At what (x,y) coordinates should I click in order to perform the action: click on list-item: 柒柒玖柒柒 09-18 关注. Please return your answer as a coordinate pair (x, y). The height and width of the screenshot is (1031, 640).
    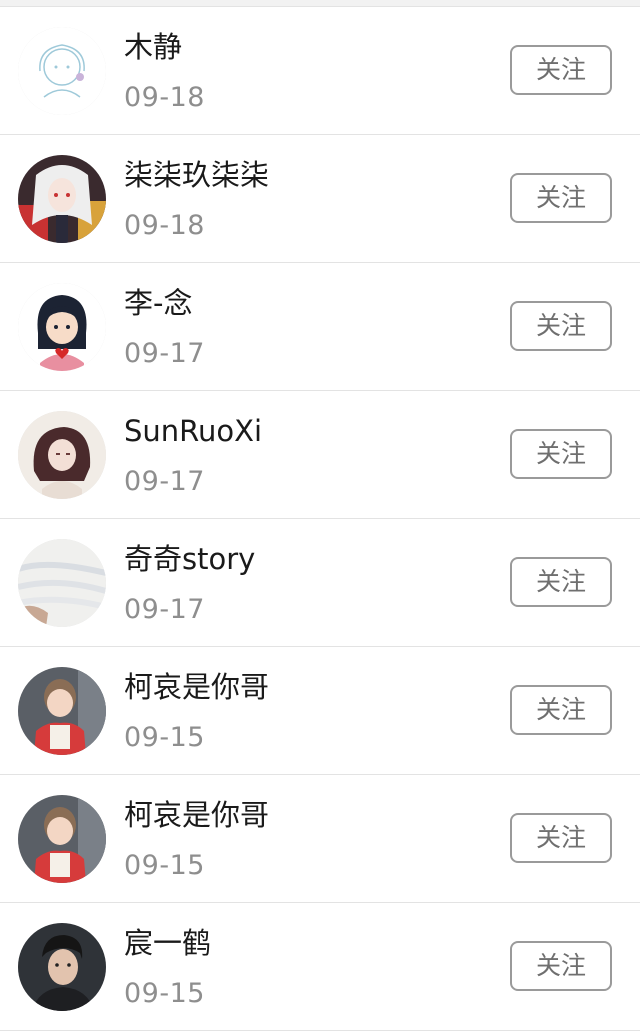
    Looking at the image, I should click on (320, 199).